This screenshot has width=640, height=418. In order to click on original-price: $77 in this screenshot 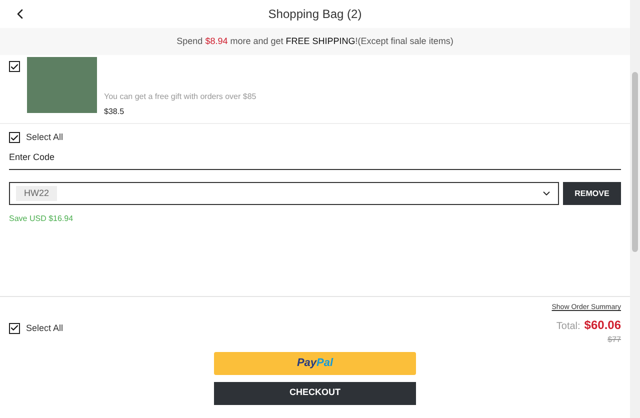, I will do `click(614, 340)`.